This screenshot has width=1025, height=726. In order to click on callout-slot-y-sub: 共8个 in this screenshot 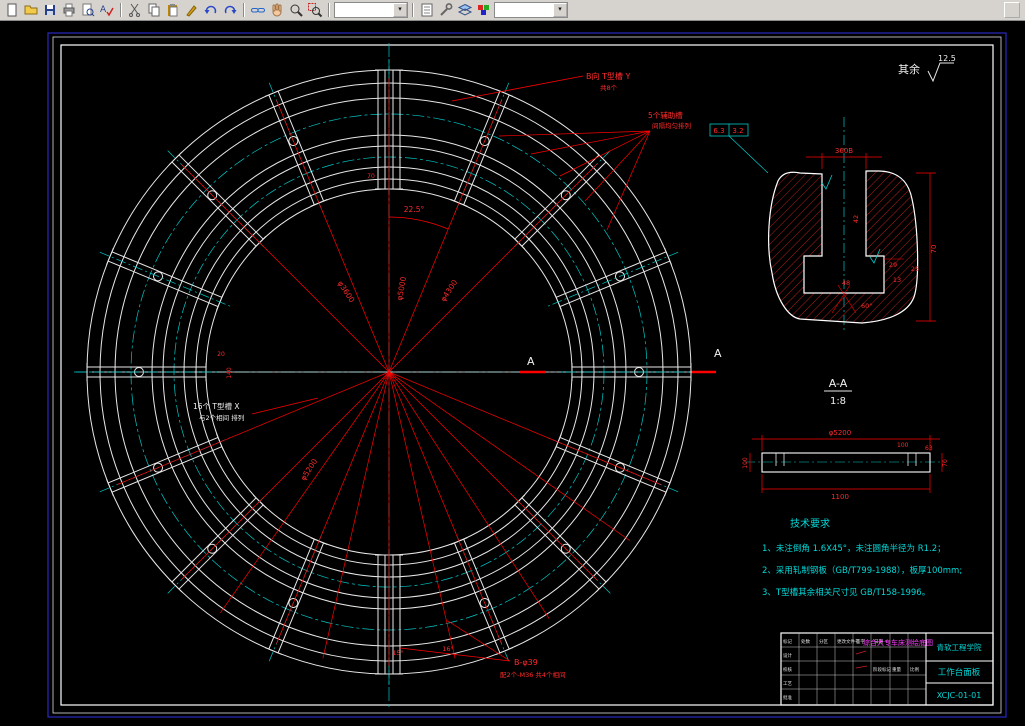, I will do `click(609, 87)`.